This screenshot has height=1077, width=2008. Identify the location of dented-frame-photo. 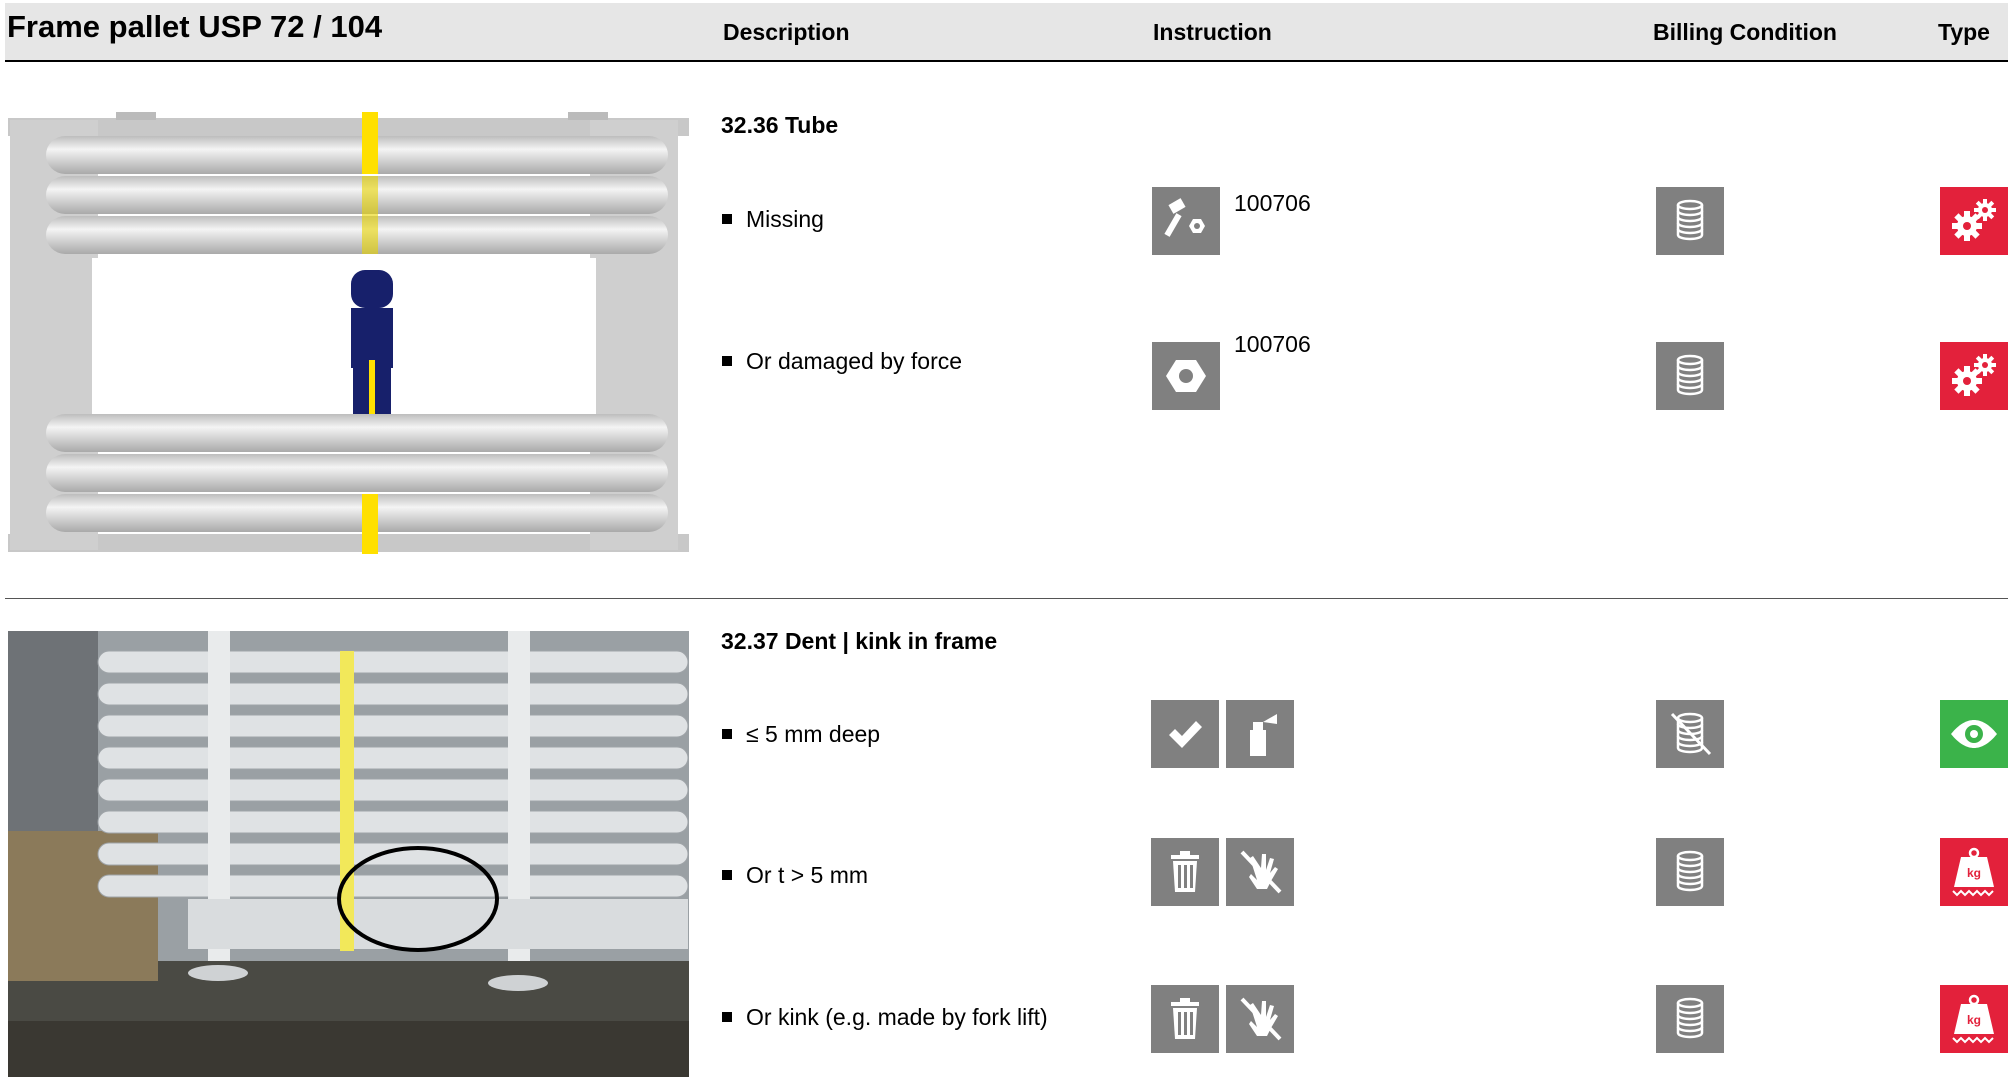
(348, 854).